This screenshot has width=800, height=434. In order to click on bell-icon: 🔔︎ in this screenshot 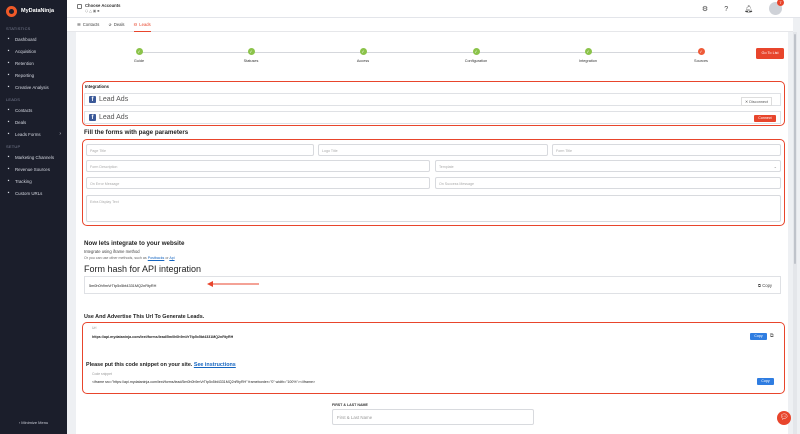, I will do `click(748, 10)`.